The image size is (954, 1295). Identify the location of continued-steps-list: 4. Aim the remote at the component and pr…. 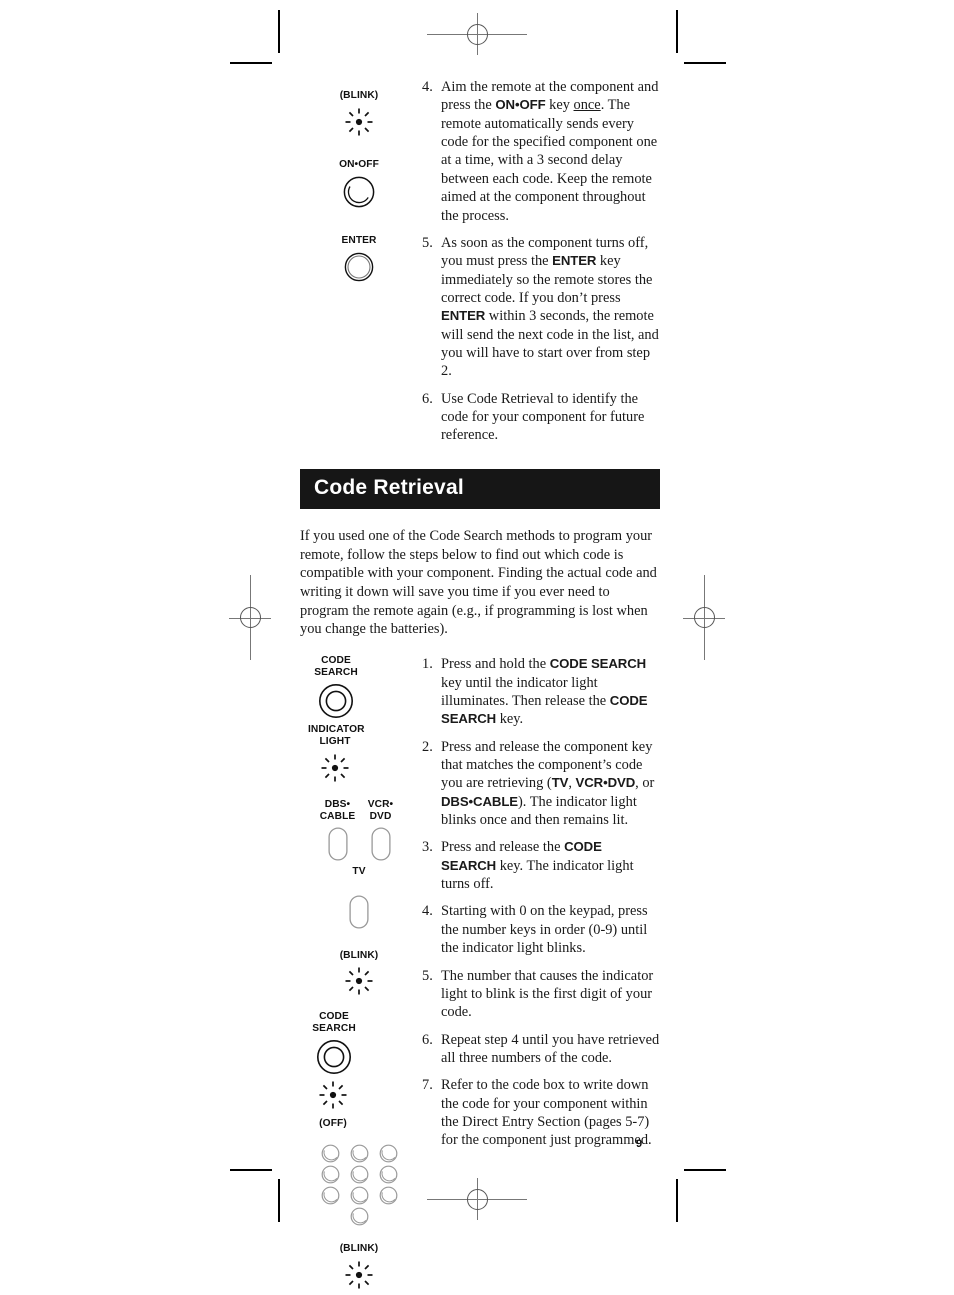
(541, 261).